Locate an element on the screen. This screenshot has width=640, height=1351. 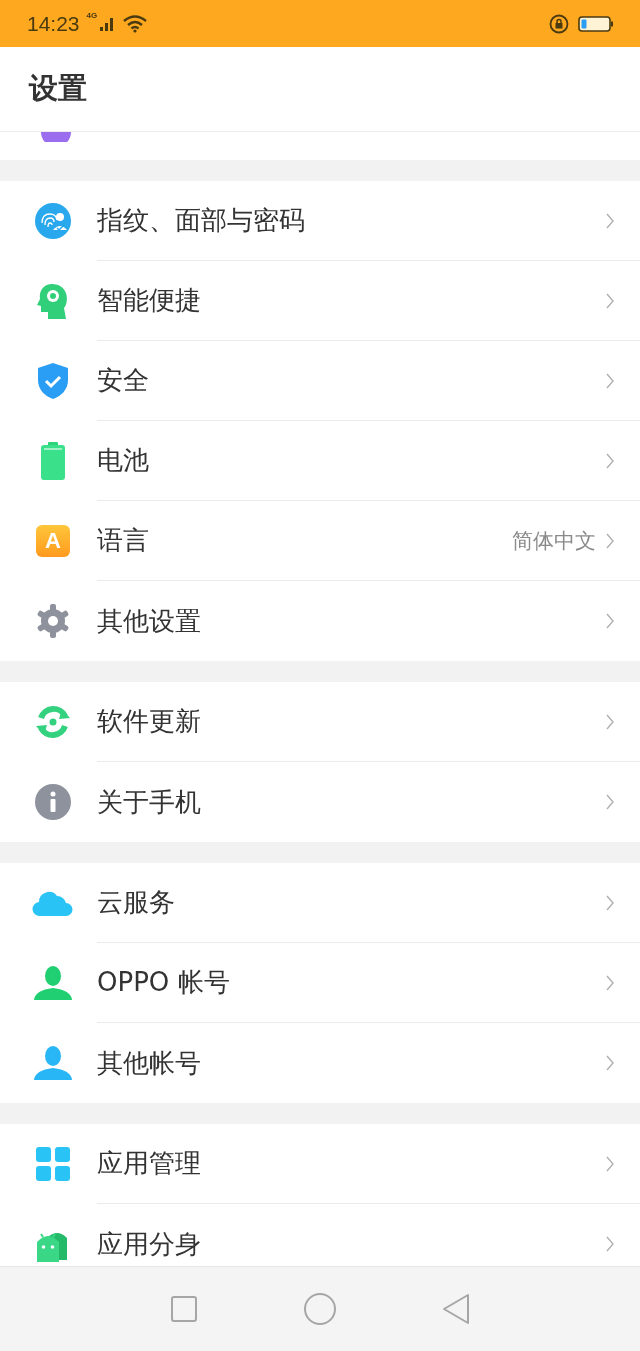
settings-icon is located at coordinates (53, 621).